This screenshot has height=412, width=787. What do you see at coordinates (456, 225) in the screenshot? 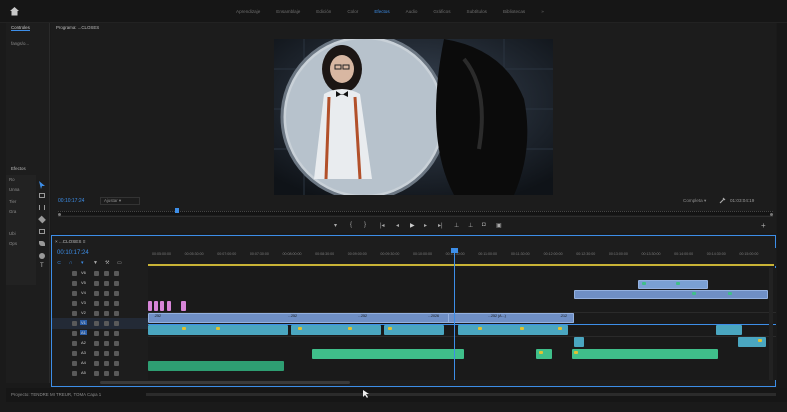
I see `lift-icon: ⊥` at bounding box center [456, 225].